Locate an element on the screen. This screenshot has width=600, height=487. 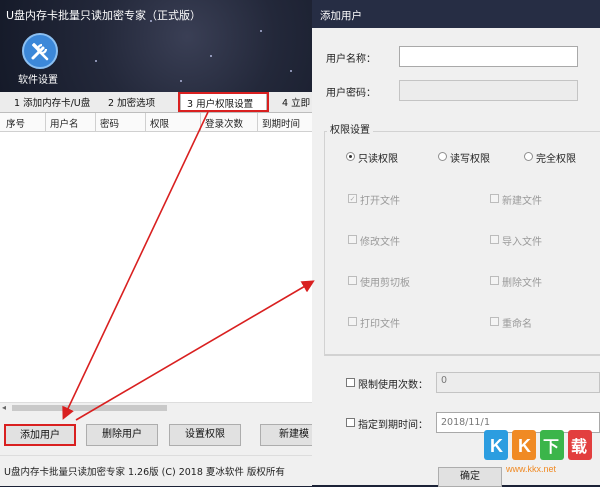
new-template-button: 新建模 is located at coordinates (287, 435).